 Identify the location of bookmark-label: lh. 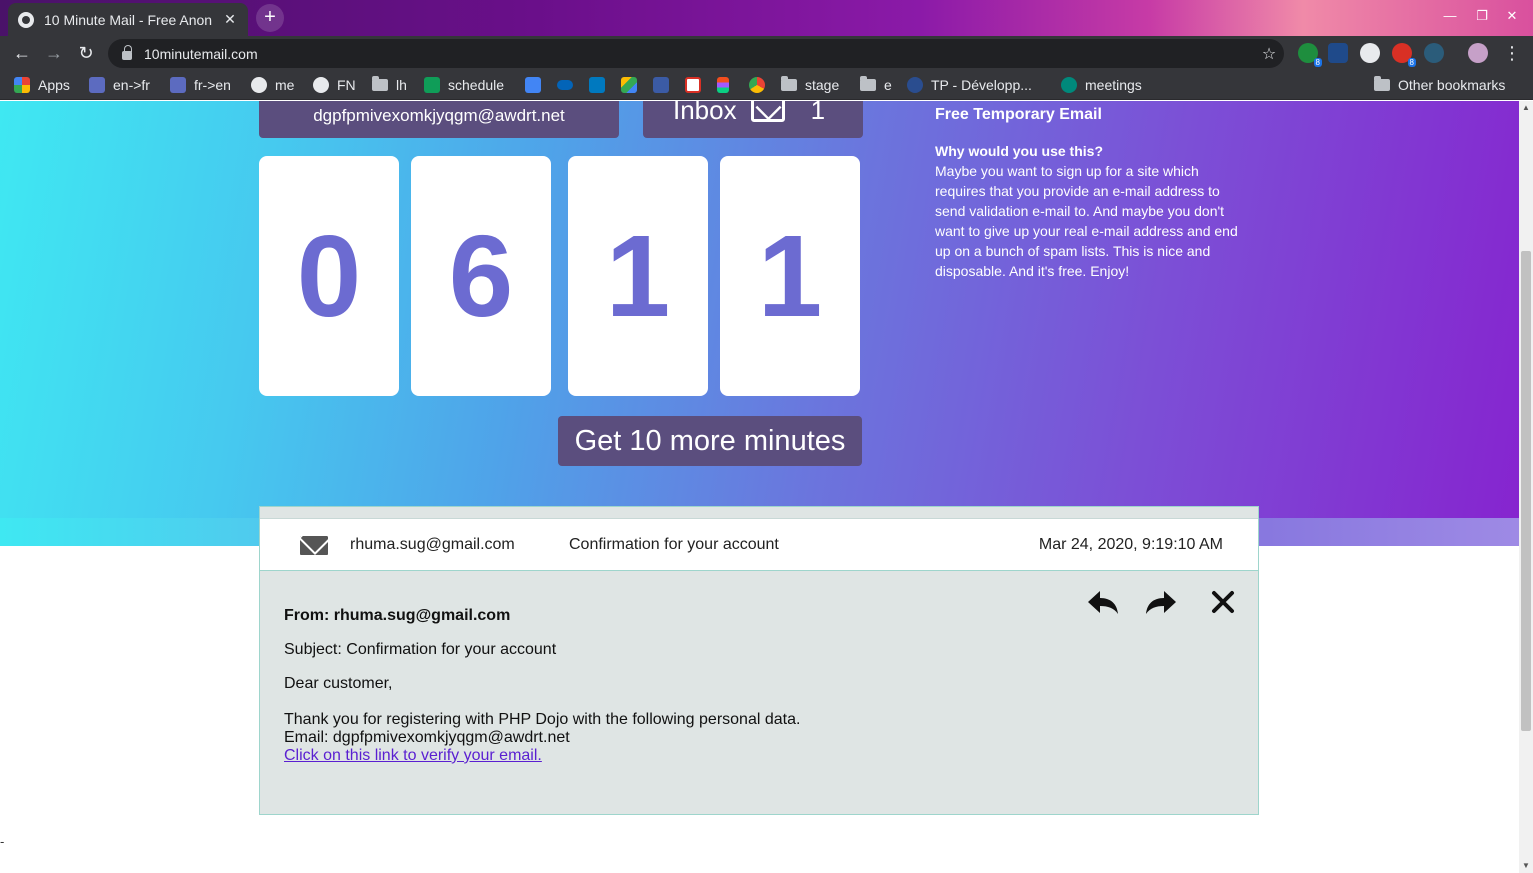
(401, 85).